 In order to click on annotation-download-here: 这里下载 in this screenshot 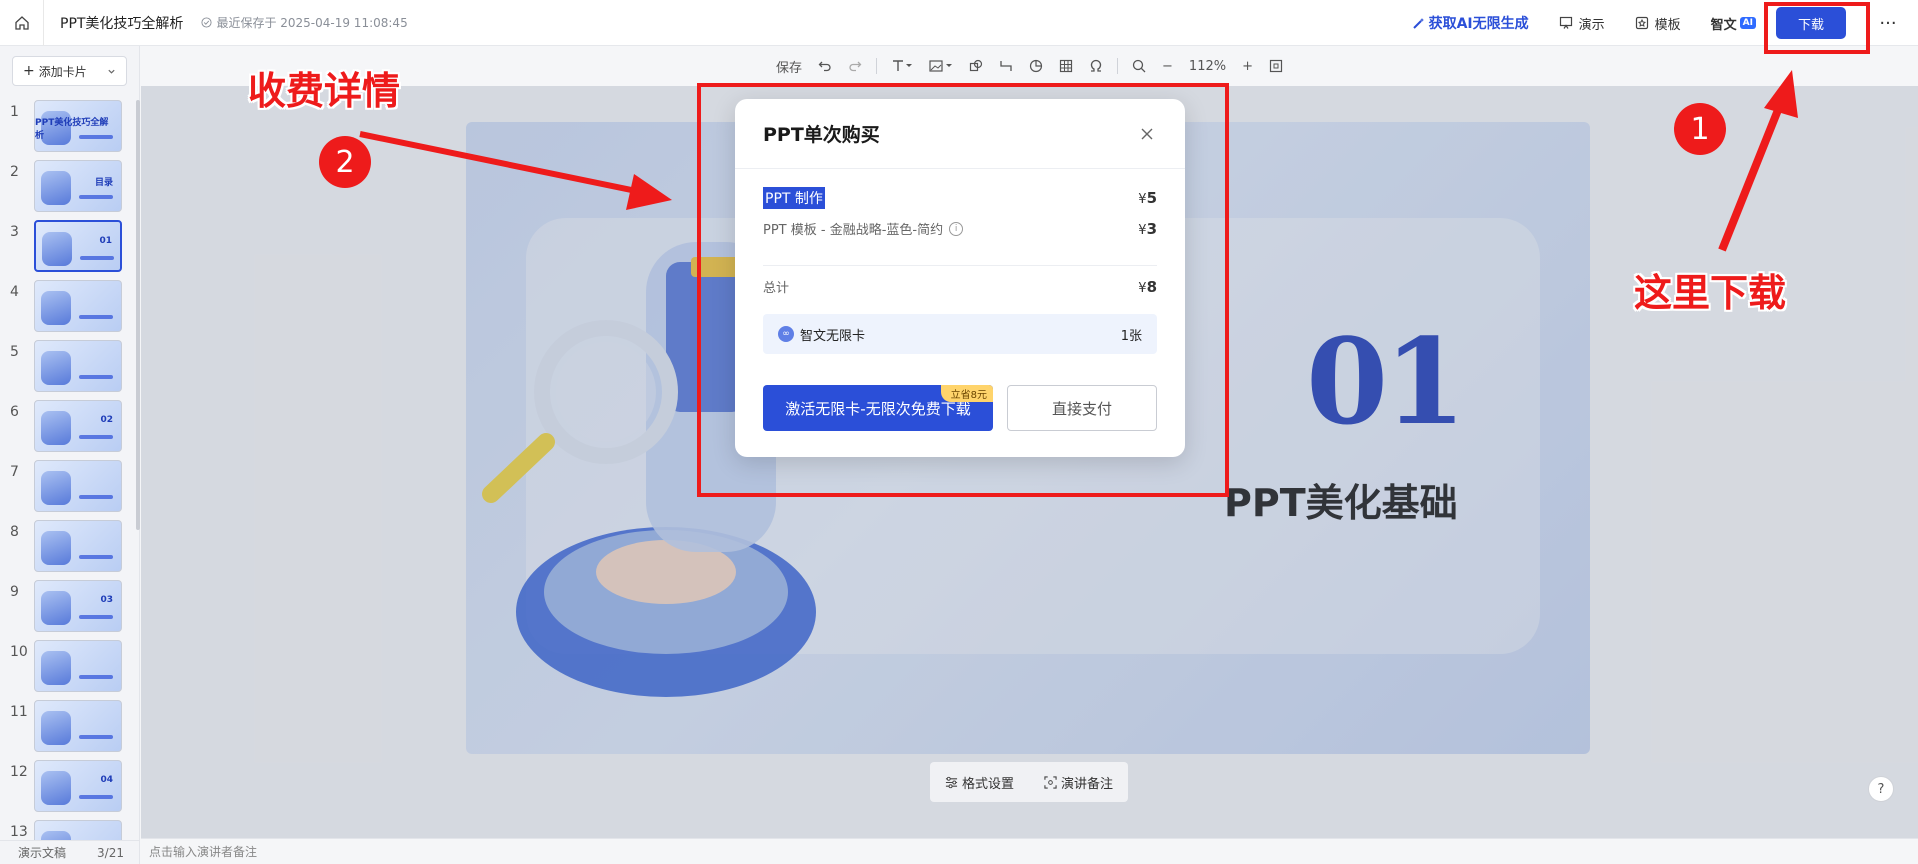, I will do `click(1710, 293)`.